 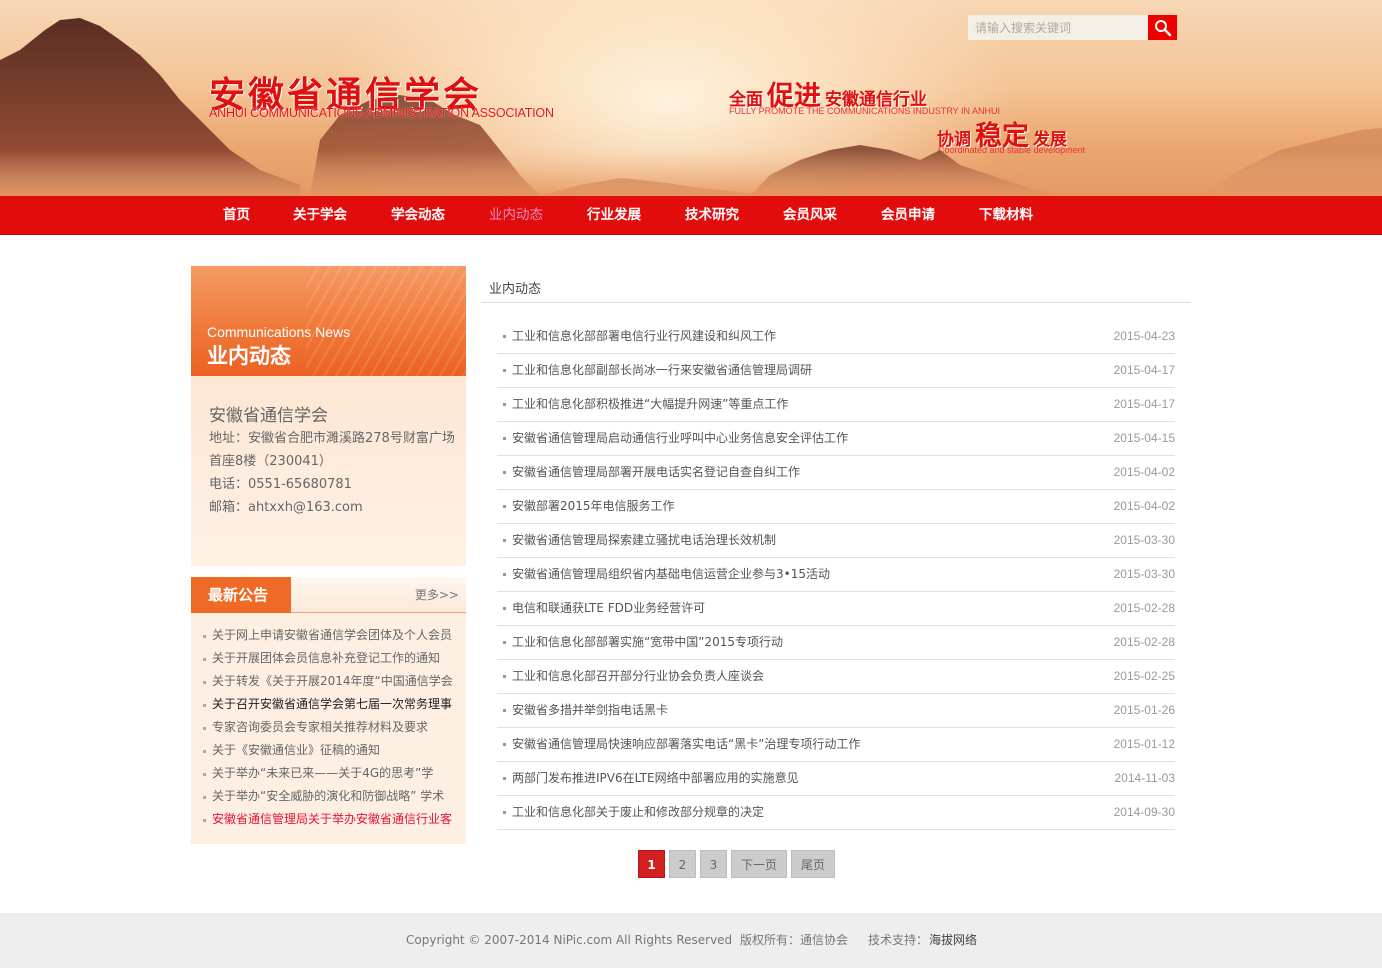 What do you see at coordinates (686, 744) in the screenshot?
I see `news-title: 安徽省通信管理局快速响应部署落实电话“黑卡”治理专项行动工作` at bounding box center [686, 744].